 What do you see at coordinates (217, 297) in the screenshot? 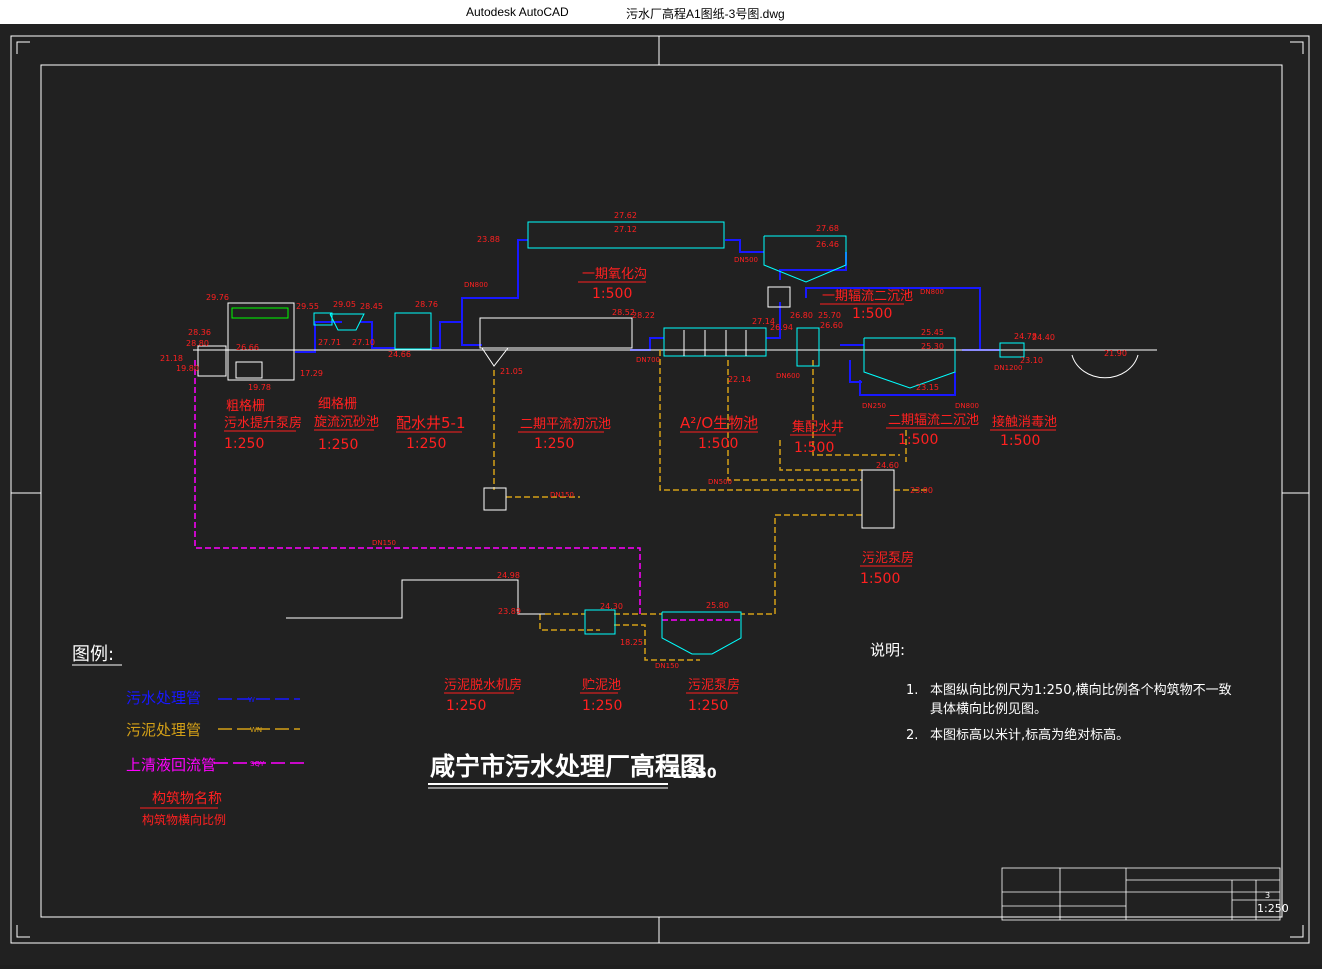
I see `elevation-label: 29.76` at bounding box center [217, 297].